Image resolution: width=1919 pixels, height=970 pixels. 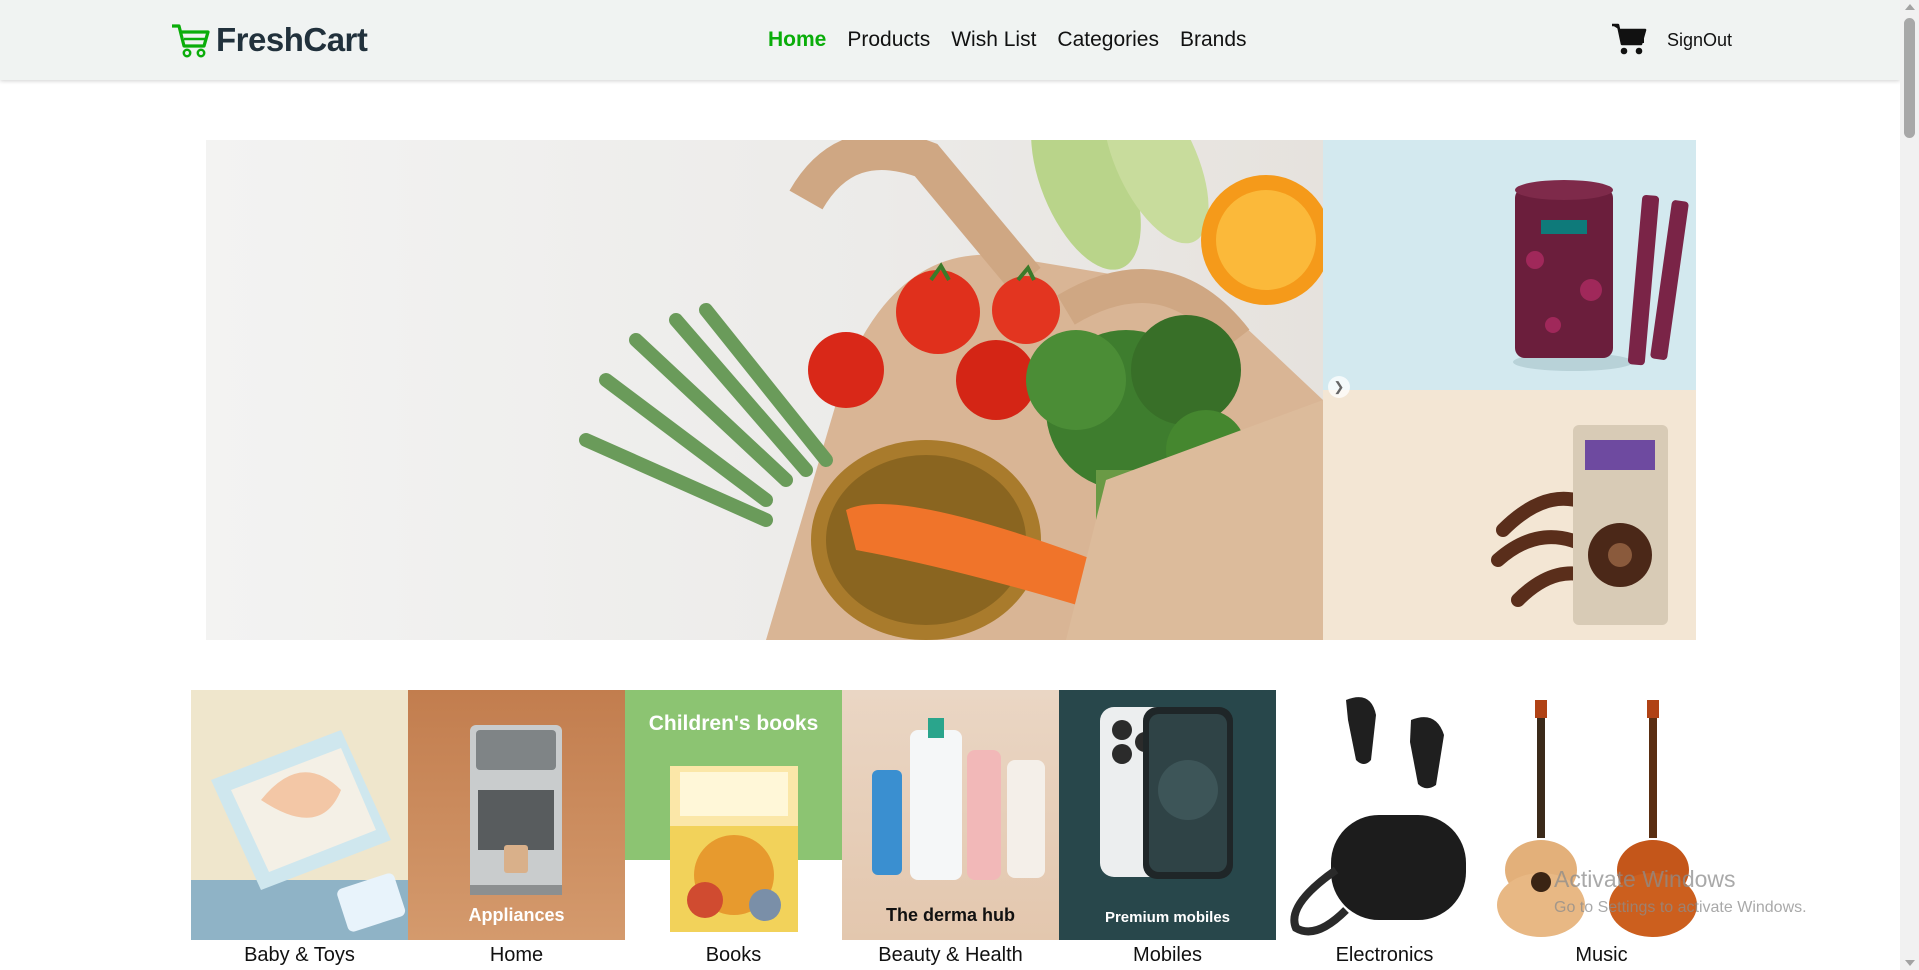 I want to click on category-card: Premium mobiles Mobiles, so click(x=1167, y=830).